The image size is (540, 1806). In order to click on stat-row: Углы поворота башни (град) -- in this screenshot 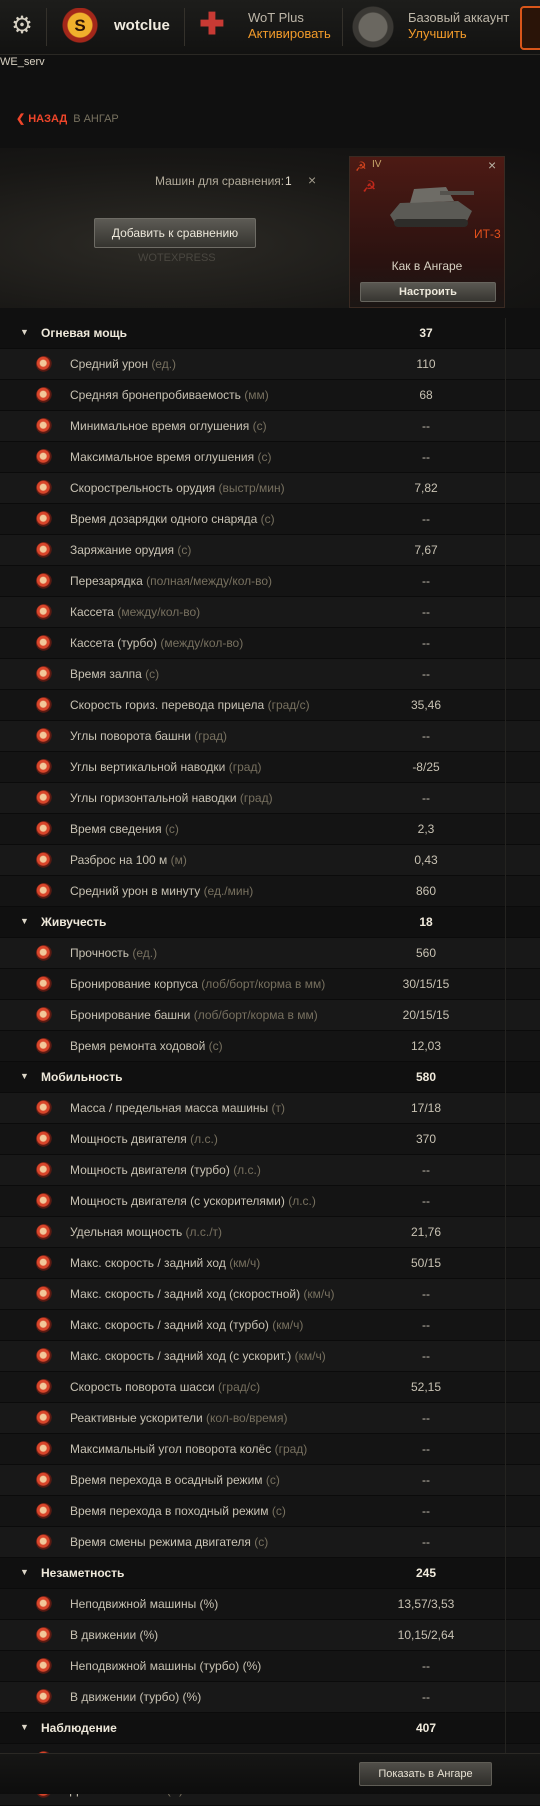, I will do `click(270, 736)`.